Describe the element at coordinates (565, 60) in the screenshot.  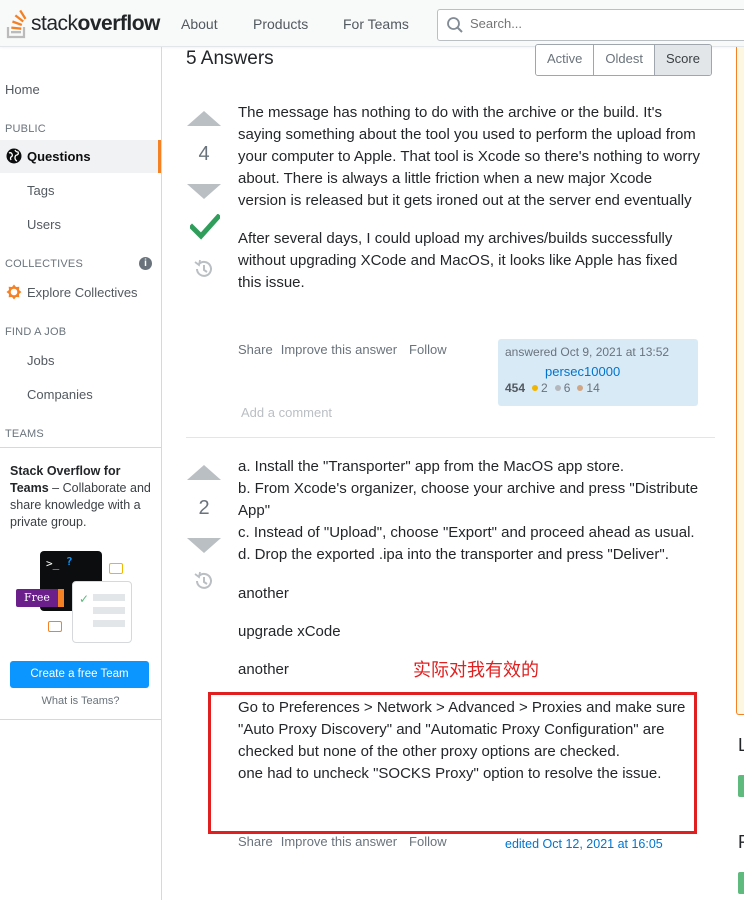
I see `sort-tab-active: Active` at that location.